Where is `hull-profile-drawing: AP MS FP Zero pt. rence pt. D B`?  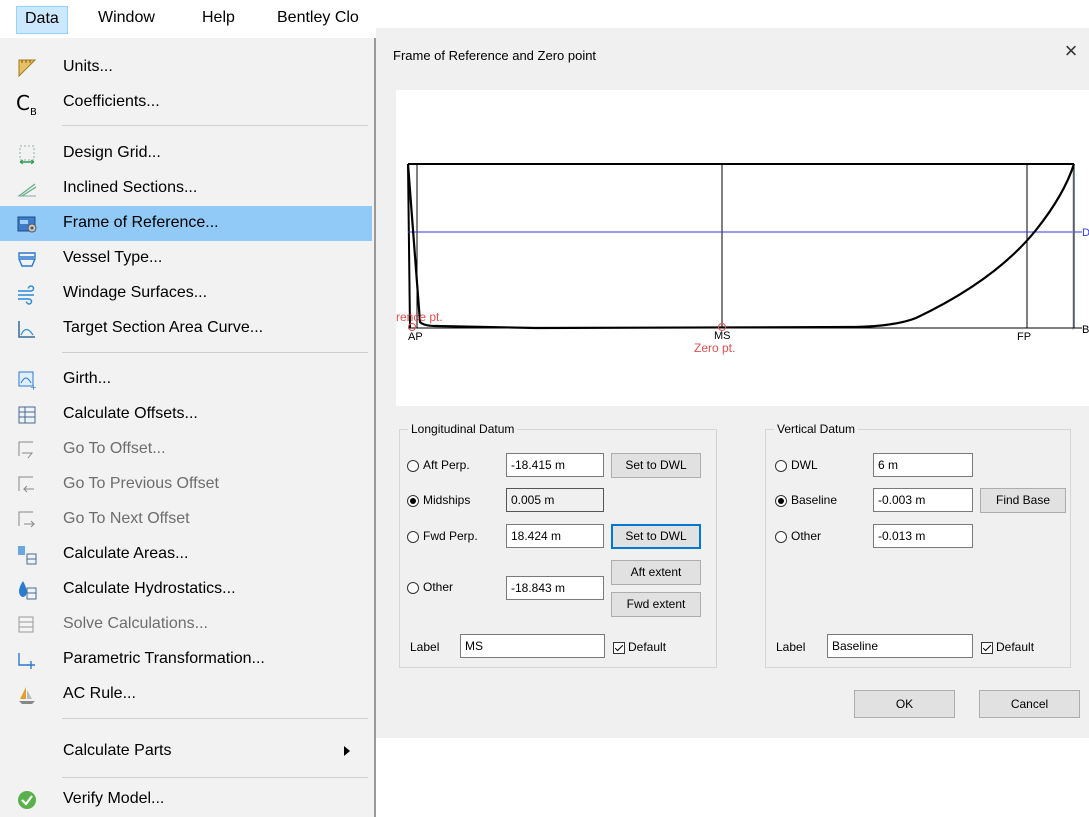 hull-profile-drawing: AP MS FP Zero pt. rence pt. D B is located at coordinates (742, 259).